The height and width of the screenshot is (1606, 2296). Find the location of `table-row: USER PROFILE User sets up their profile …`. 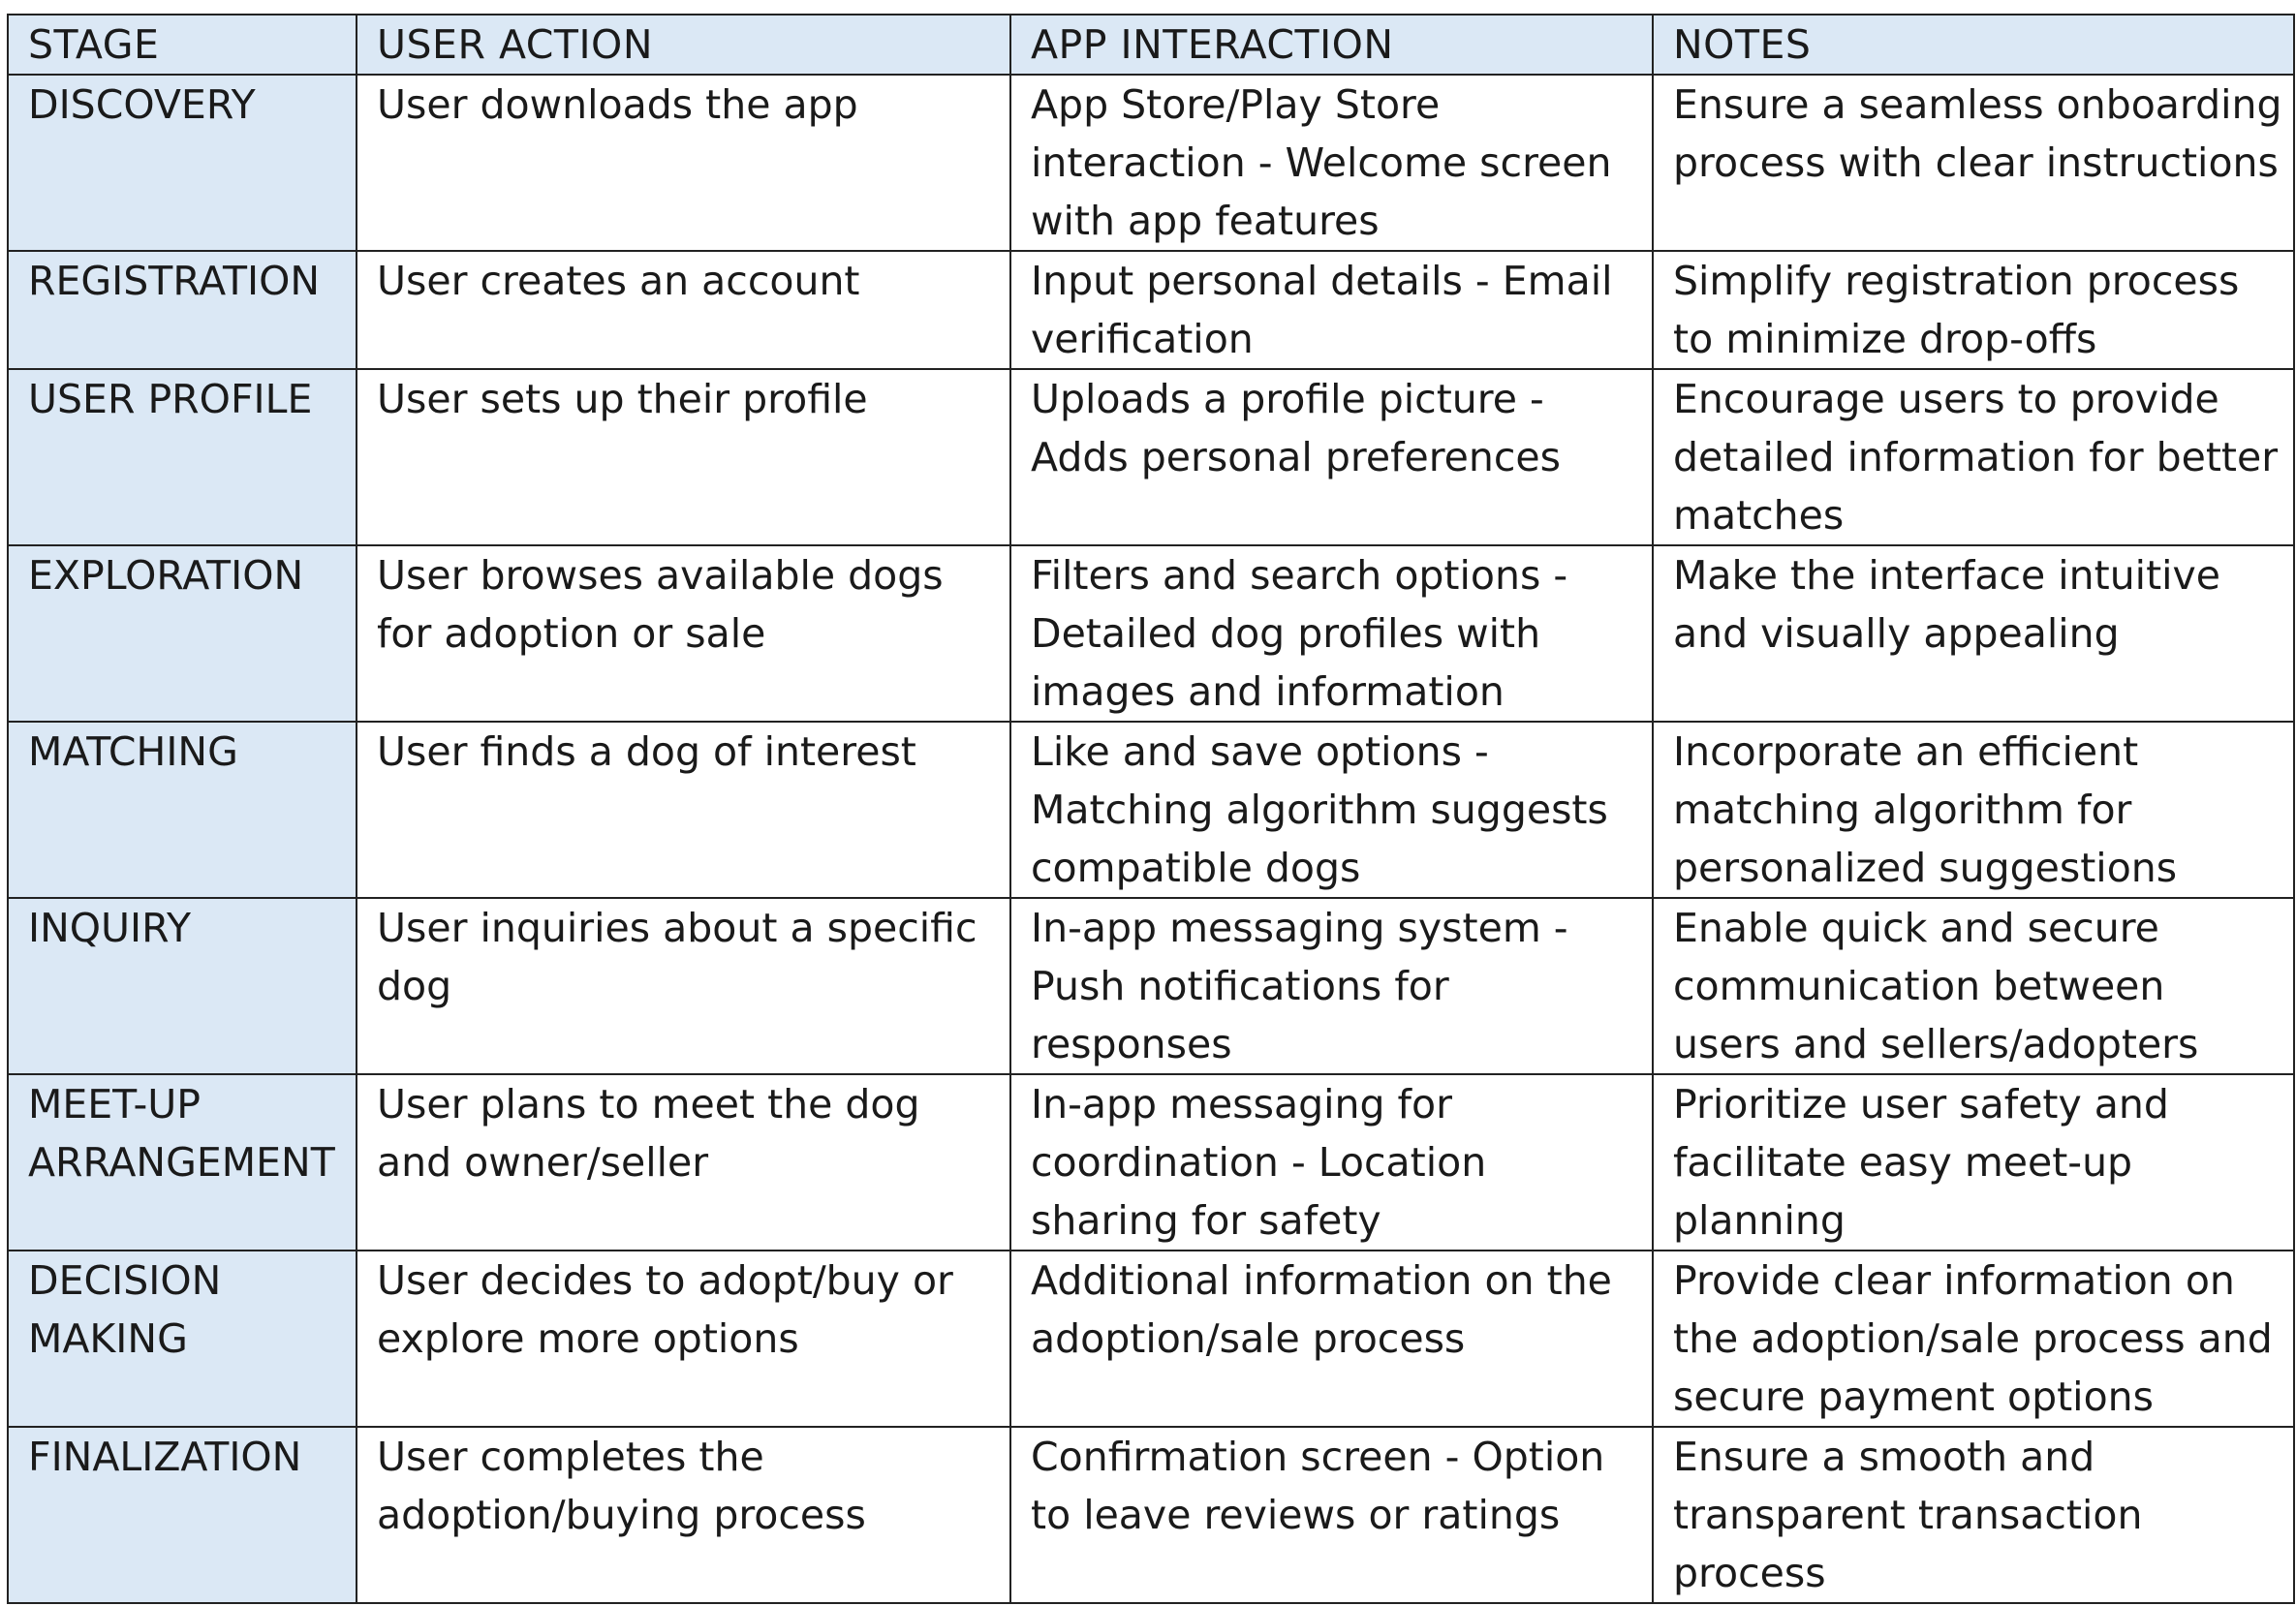

table-row: USER PROFILE User sets up their profile … is located at coordinates (1151, 457).